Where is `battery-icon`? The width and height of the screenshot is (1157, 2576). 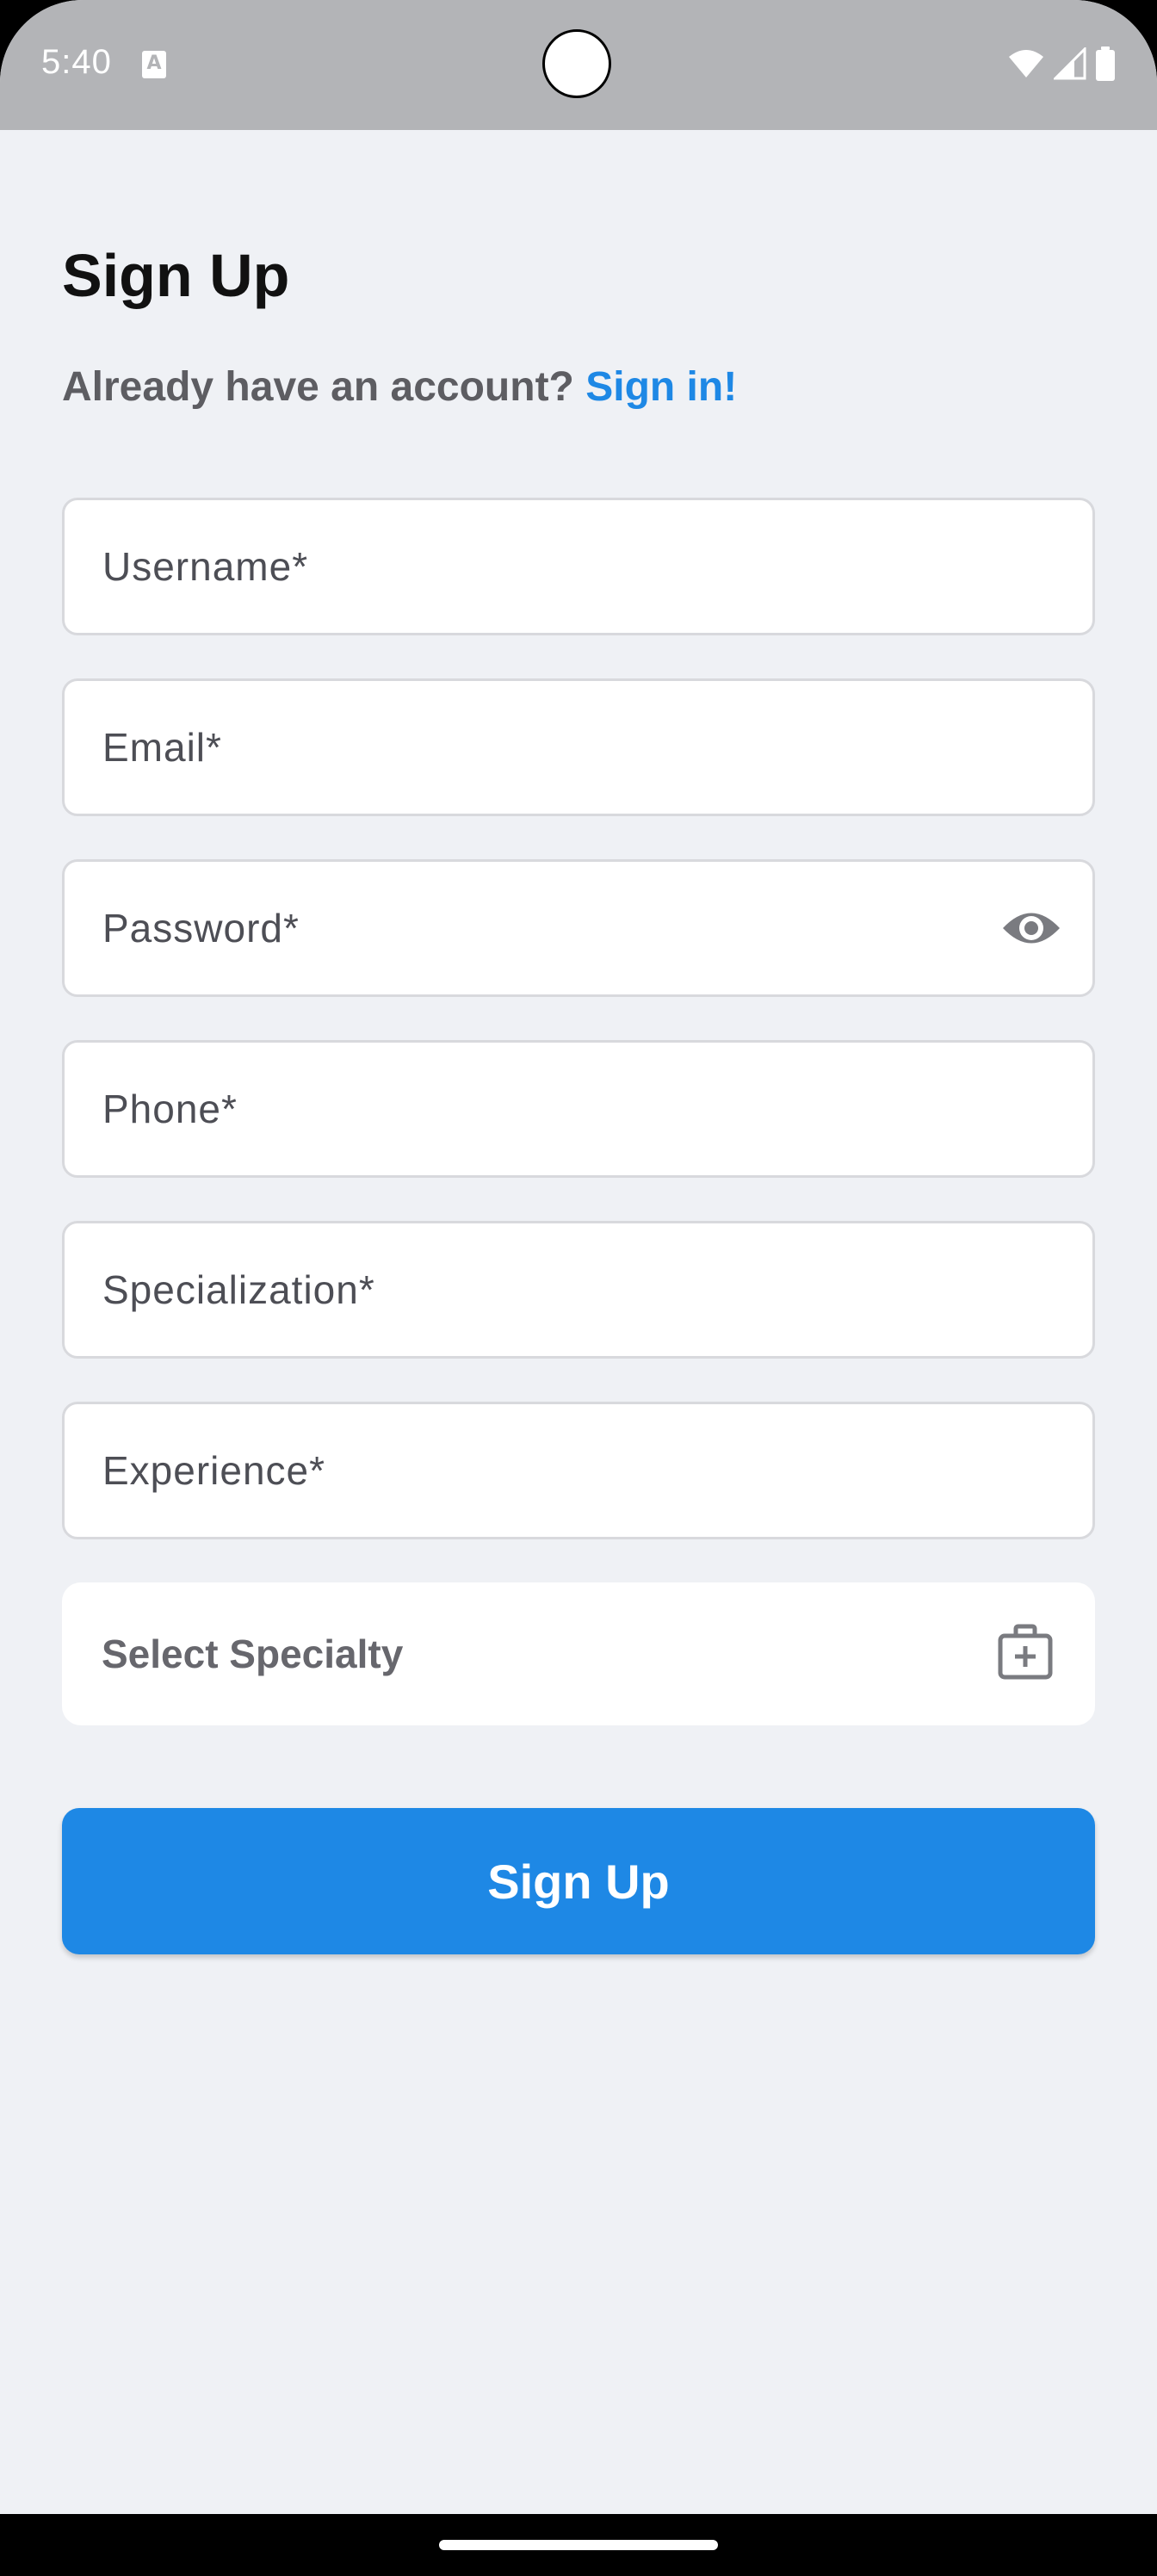 battery-icon is located at coordinates (1106, 64).